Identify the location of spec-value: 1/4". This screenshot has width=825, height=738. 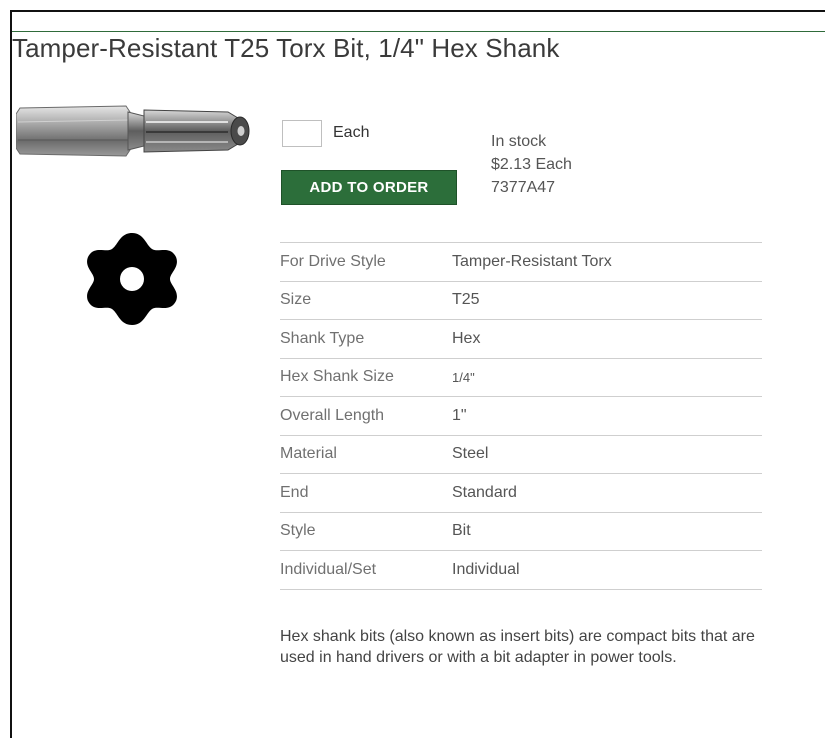
(463, 377).